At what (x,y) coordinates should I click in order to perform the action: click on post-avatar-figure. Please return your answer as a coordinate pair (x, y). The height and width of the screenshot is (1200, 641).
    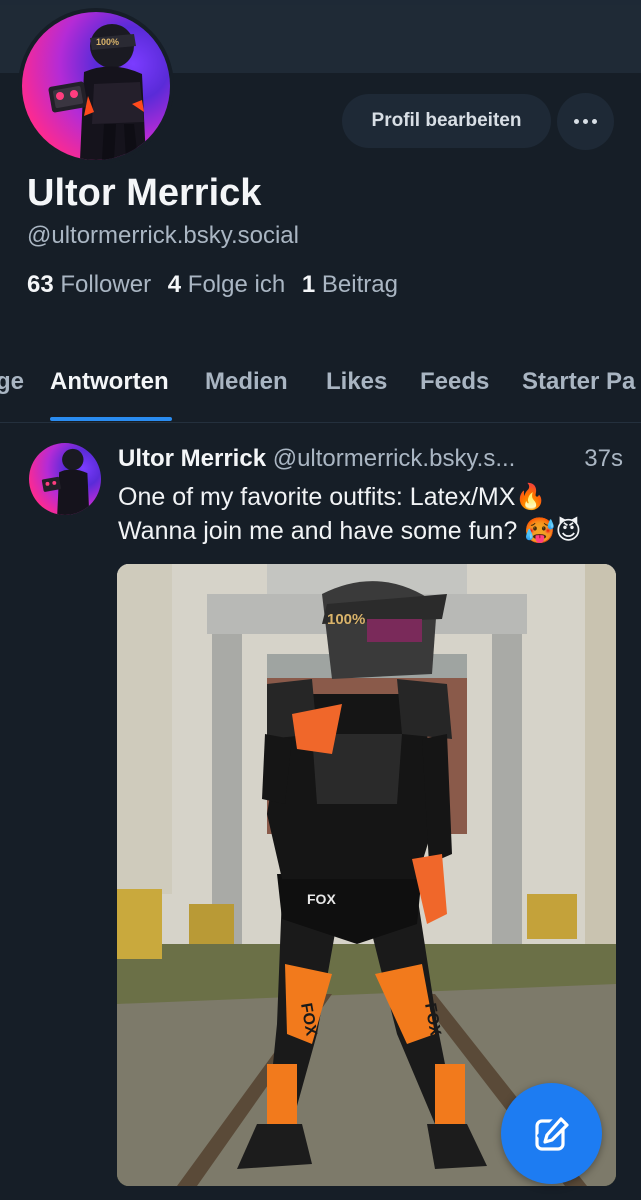
    Looking at the image, I should click on (65, 481).